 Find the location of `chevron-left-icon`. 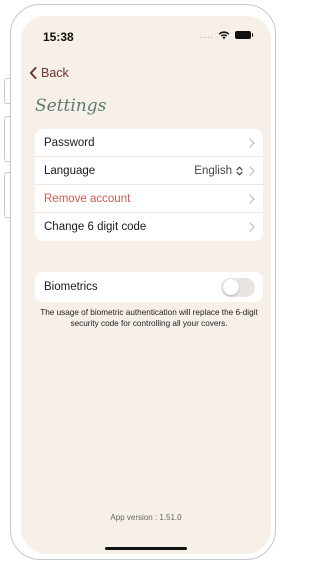

chevron-left-icon is located at coordinates (33, 73).